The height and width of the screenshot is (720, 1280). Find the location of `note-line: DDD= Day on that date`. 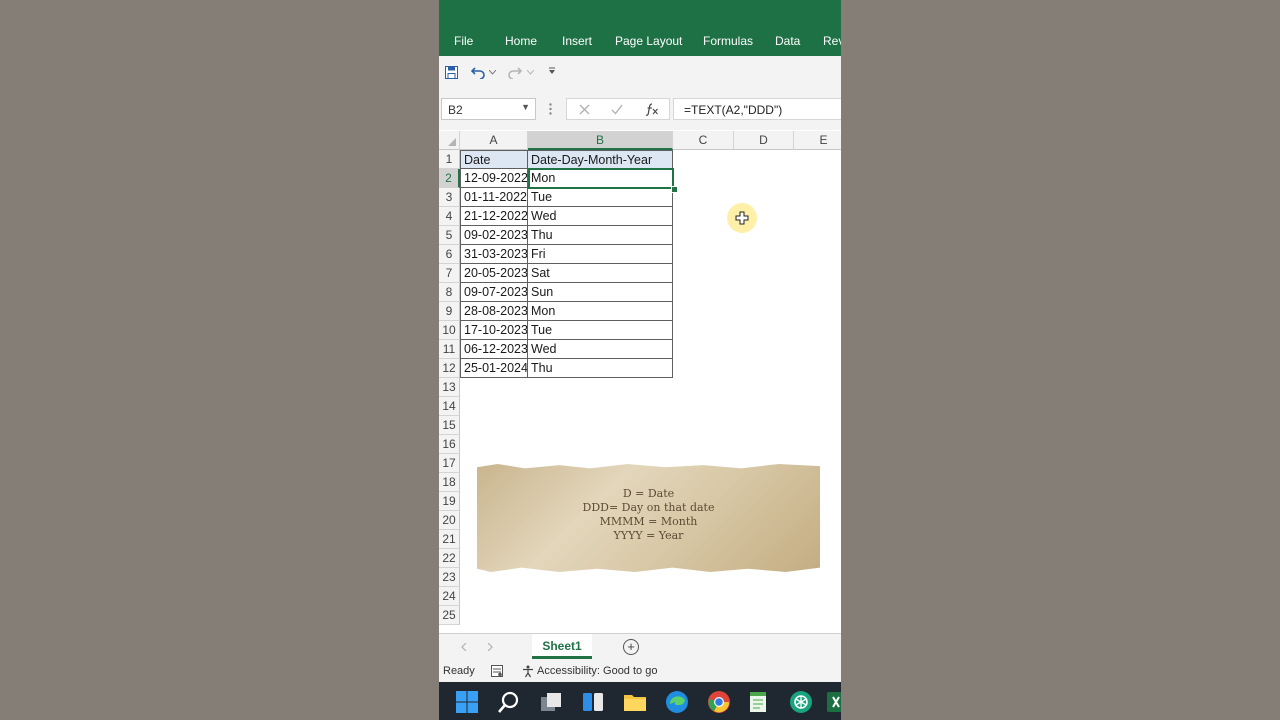

note-line: DDD= Day on that date is located at coordinates (648, 507).